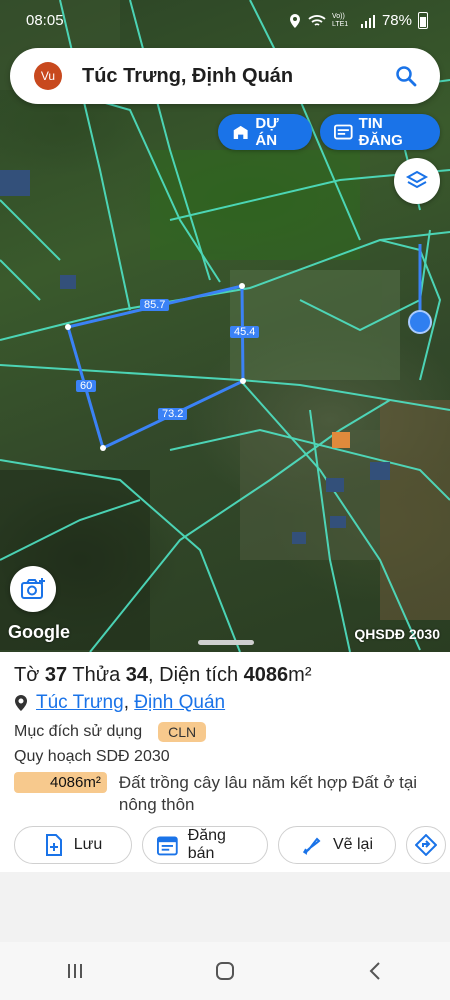  What do you see at coordinates (167, 846) in the screenshot?
I see `calendar-icon` at bounding box center [167, 846].